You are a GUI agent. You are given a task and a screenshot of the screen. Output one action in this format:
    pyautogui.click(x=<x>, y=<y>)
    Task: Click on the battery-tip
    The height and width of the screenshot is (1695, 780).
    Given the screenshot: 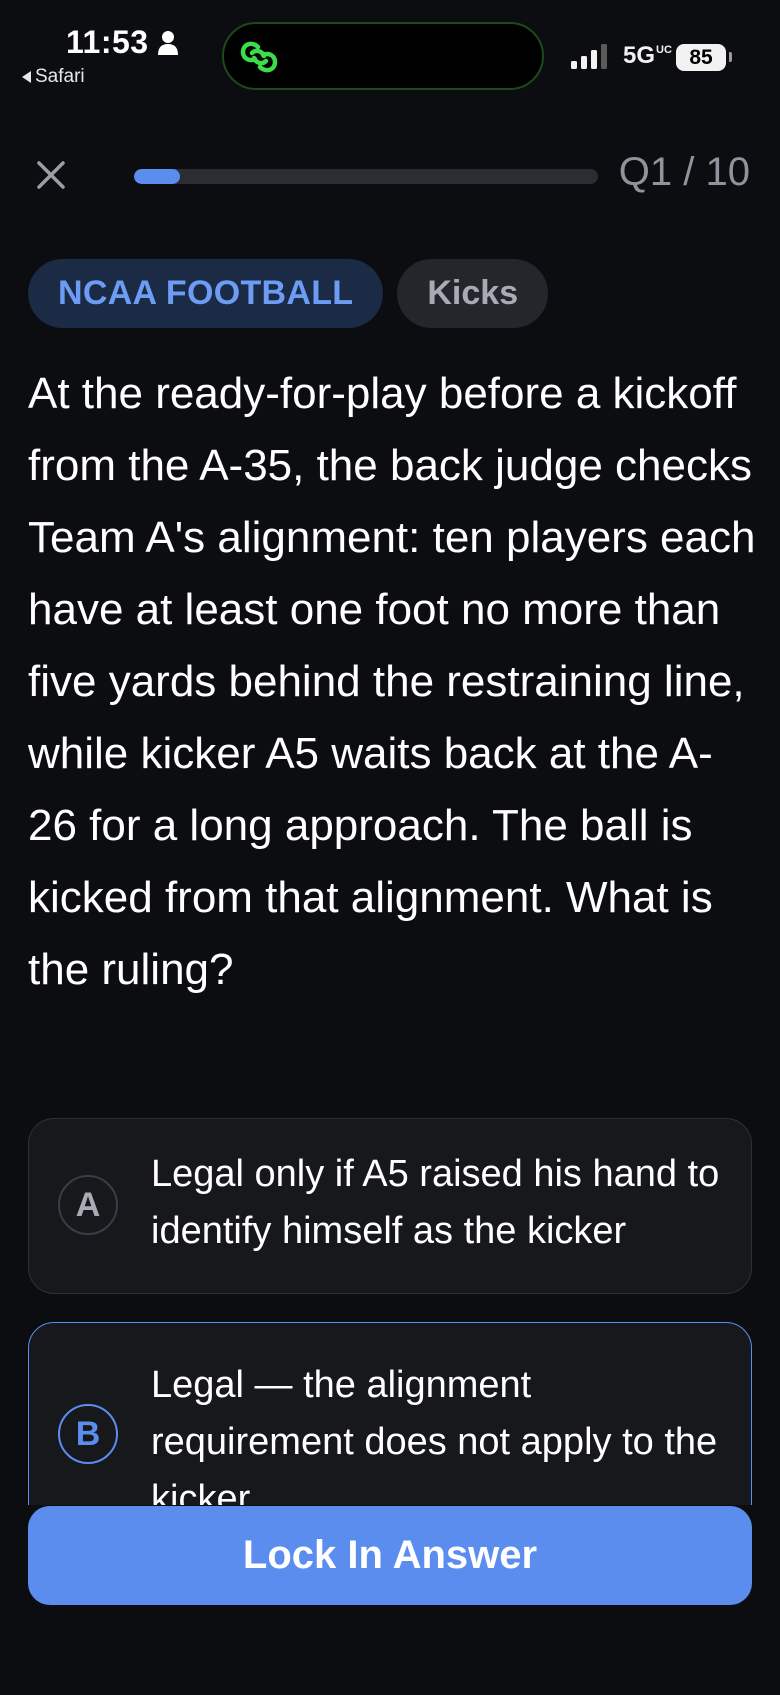 What is the action you would take?
    pyautogui.click(x=730, y=57)
    